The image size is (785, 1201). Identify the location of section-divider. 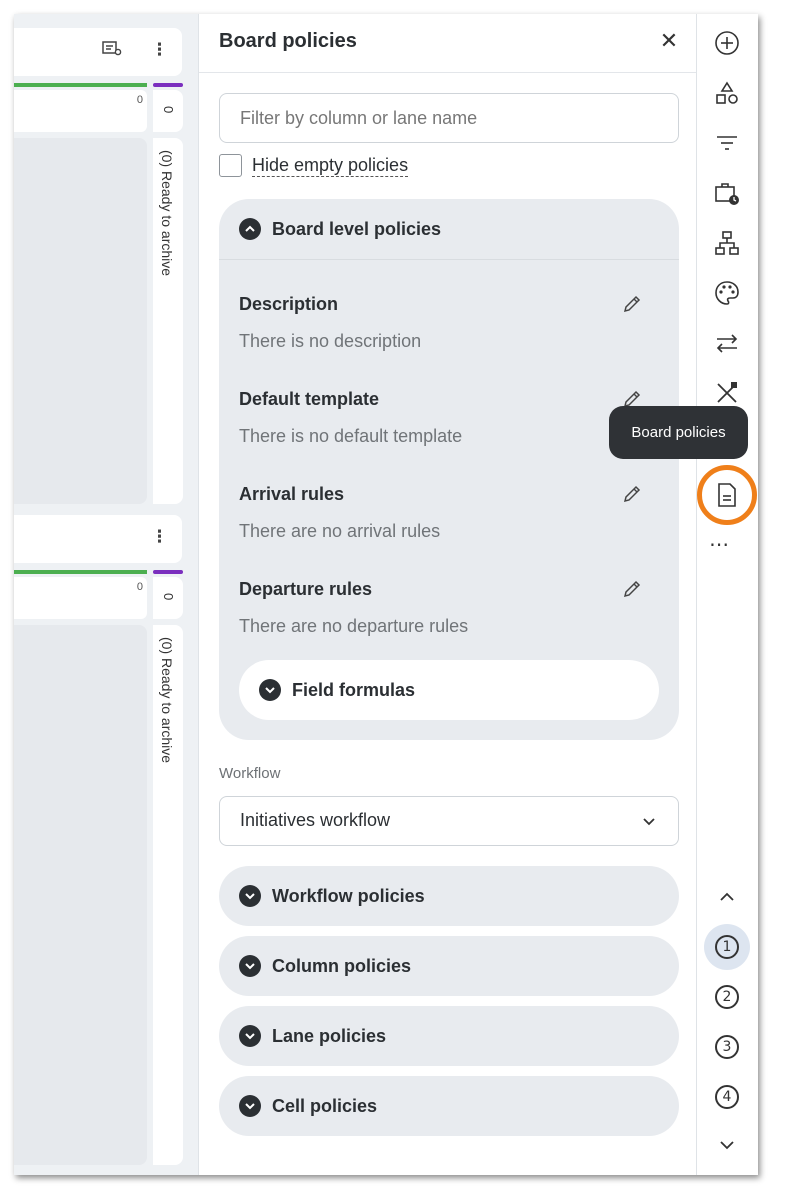
(449, 259).